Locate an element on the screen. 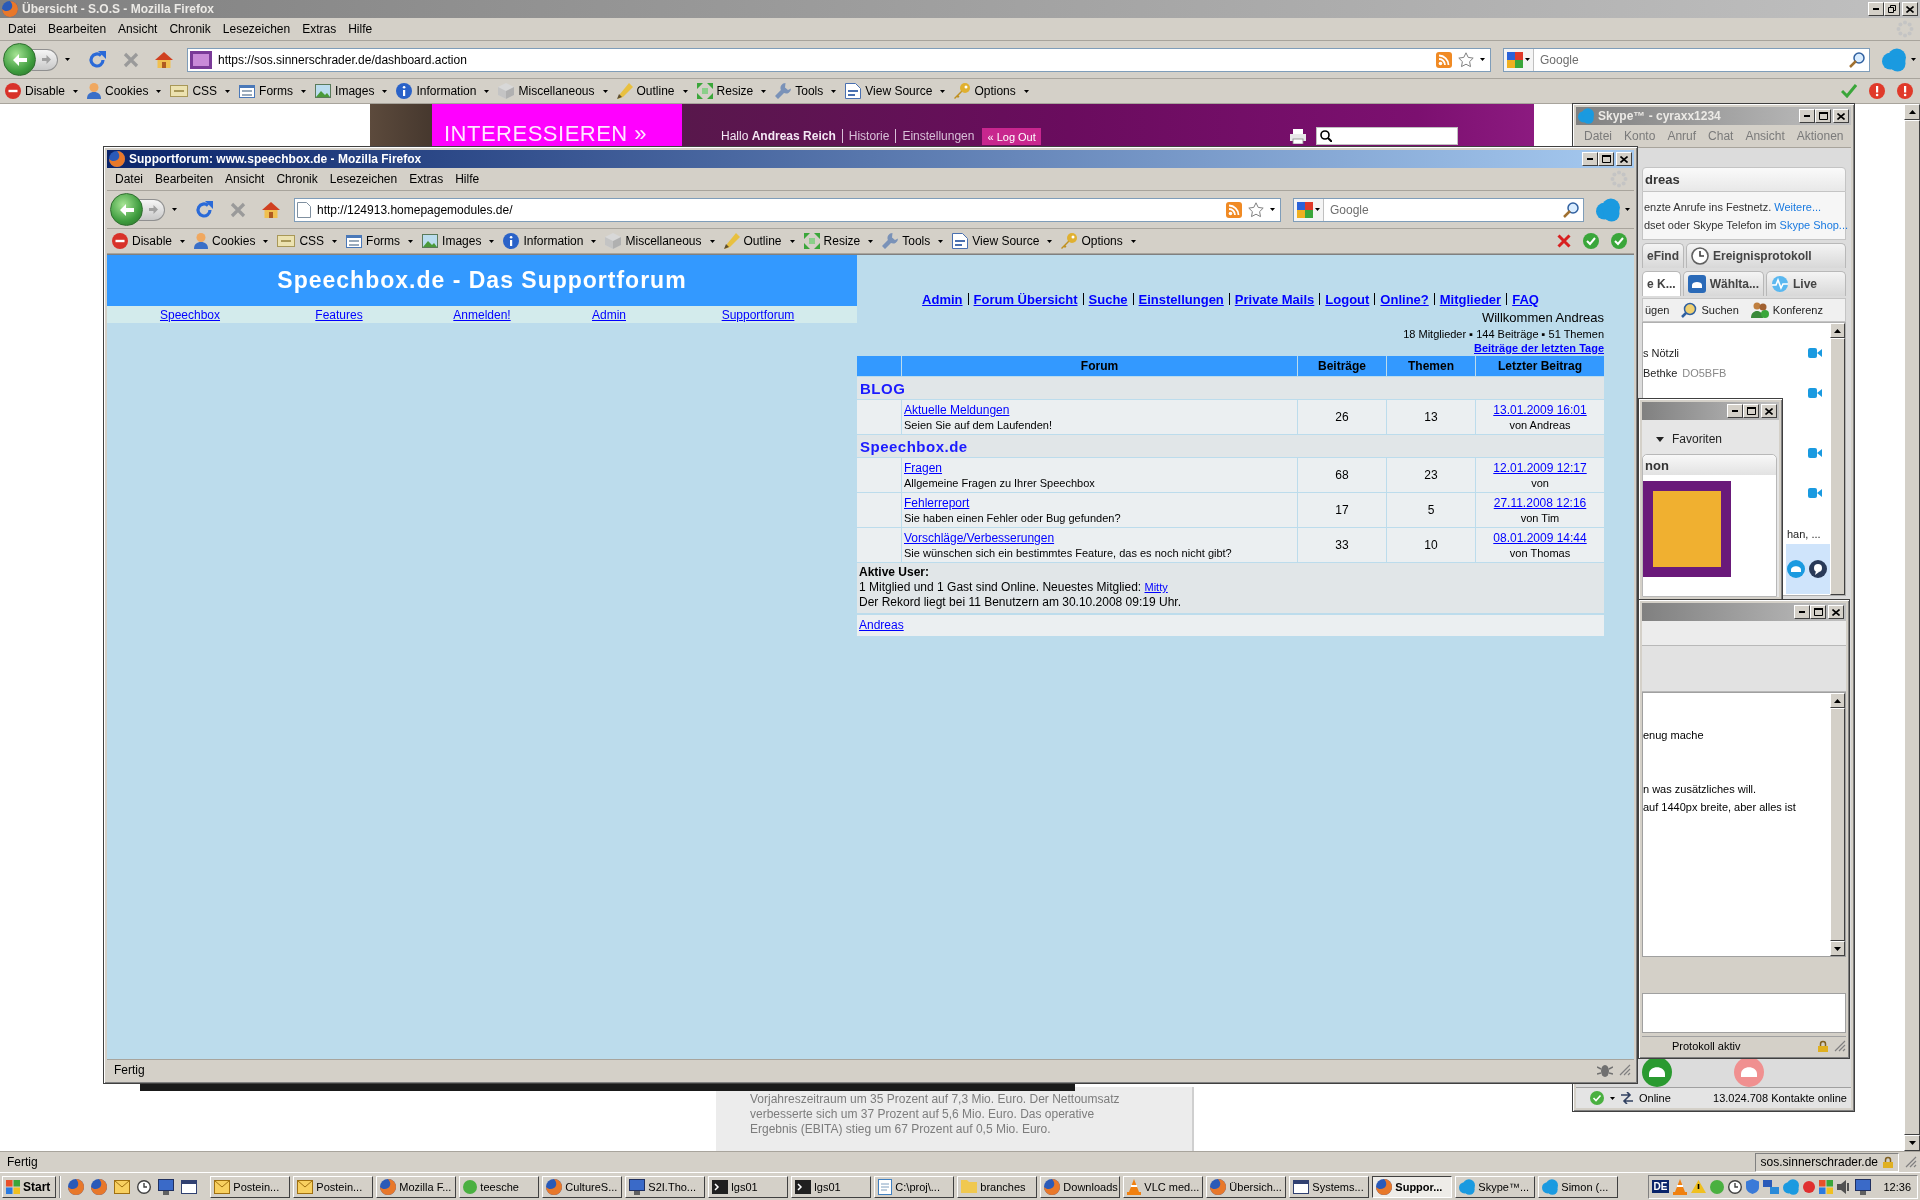  taskbar-button: Downloads is located at coordinates (1080, 1186).